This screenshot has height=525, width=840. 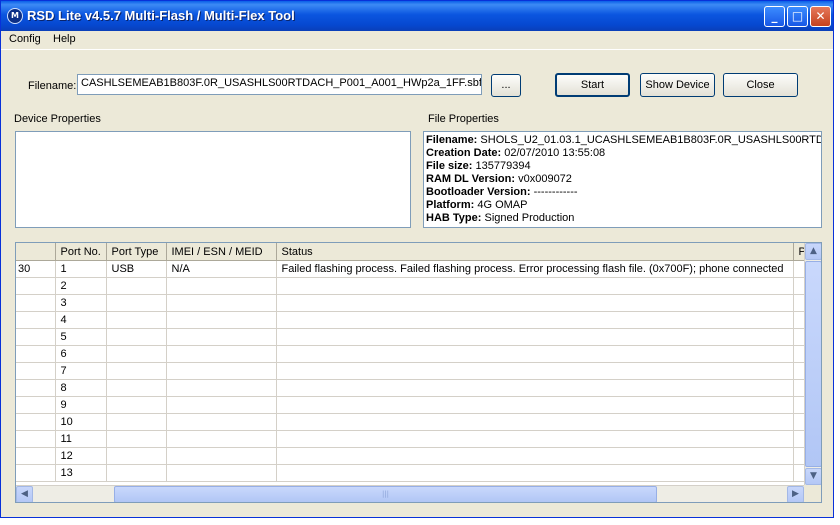 I want to click on cell-port-no: 2, so click(x=81, y=286).